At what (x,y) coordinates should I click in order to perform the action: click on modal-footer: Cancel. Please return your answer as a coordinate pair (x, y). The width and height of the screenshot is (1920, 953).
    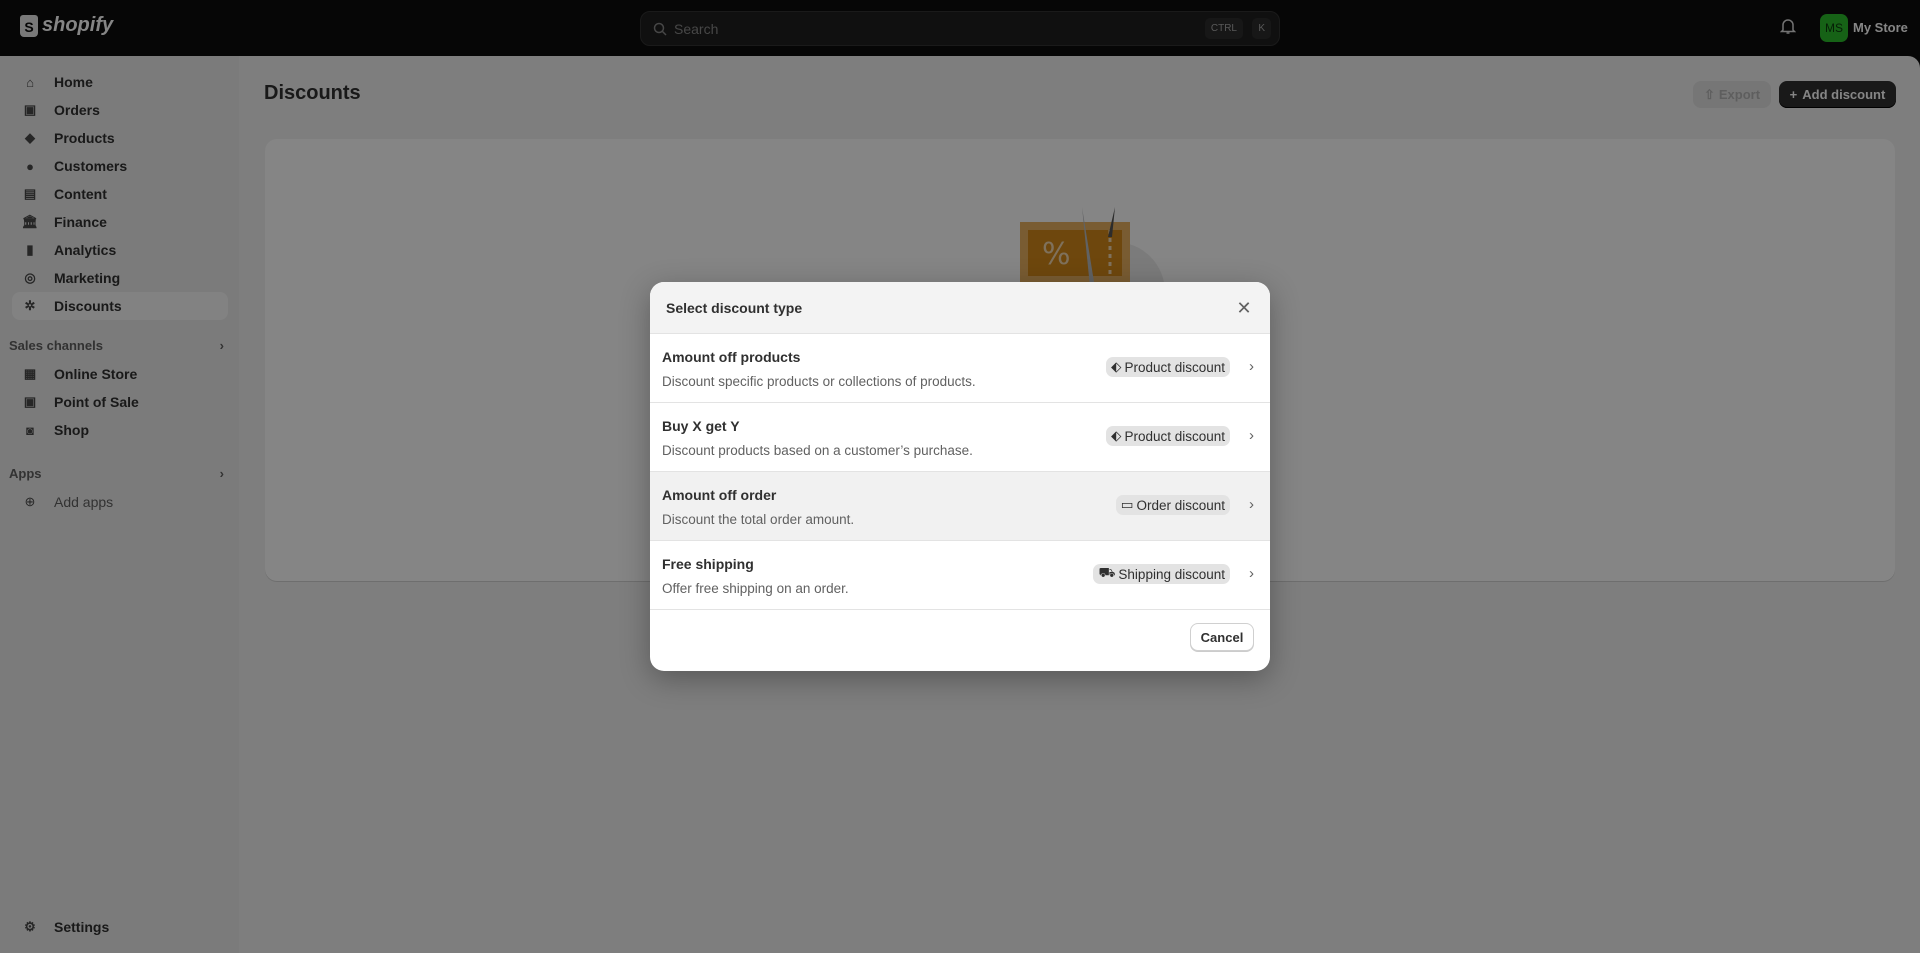
    Looking at the image, I should click on (960, 640).